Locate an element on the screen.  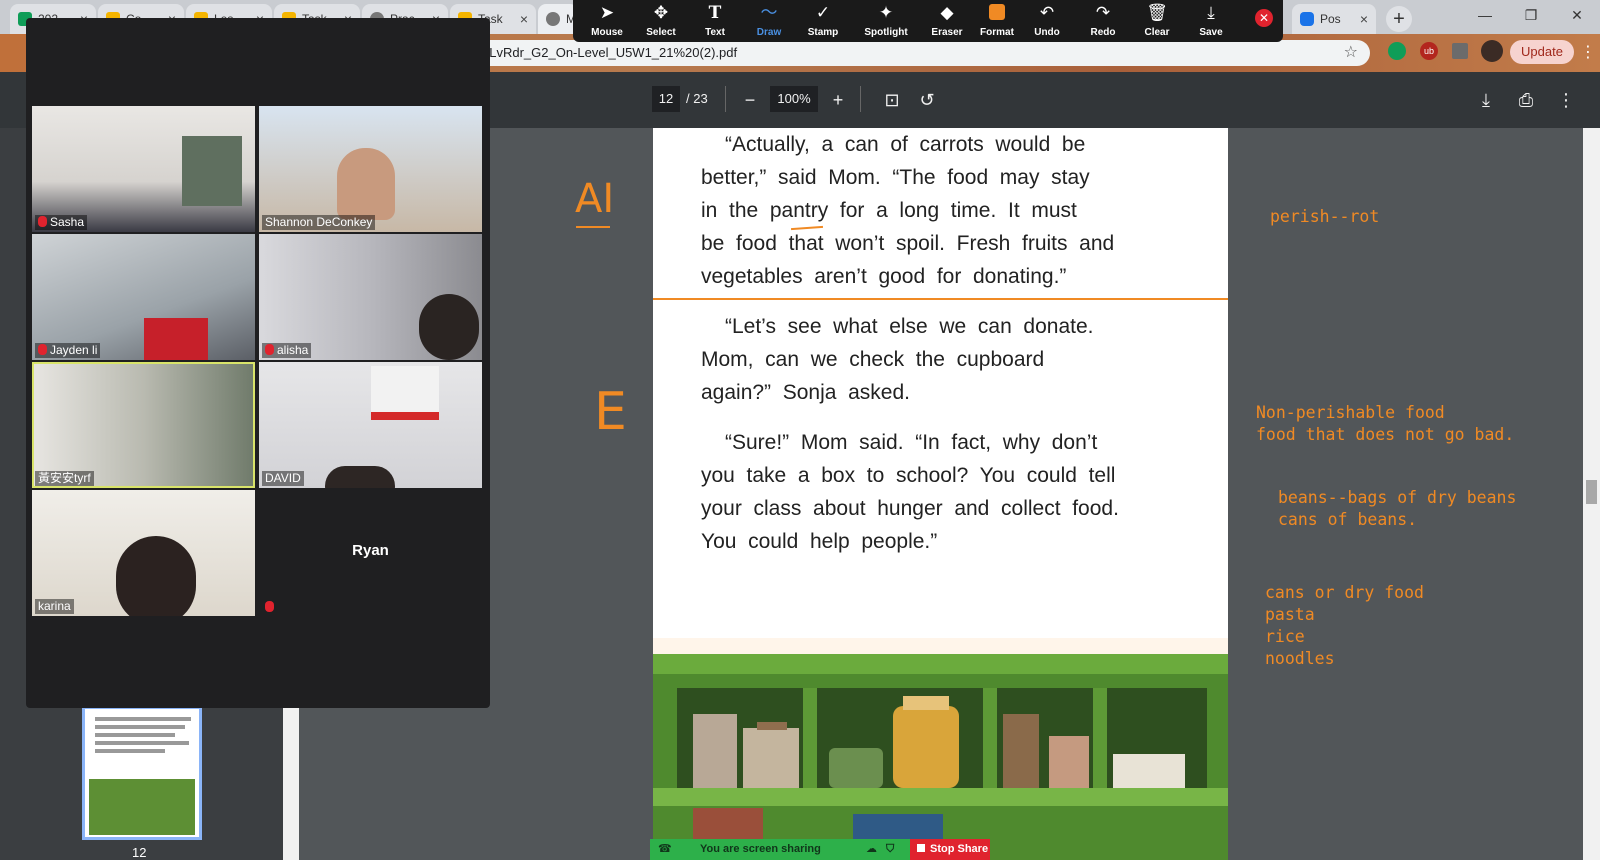
participant-tile: karina is located at coordinates (143, 553).